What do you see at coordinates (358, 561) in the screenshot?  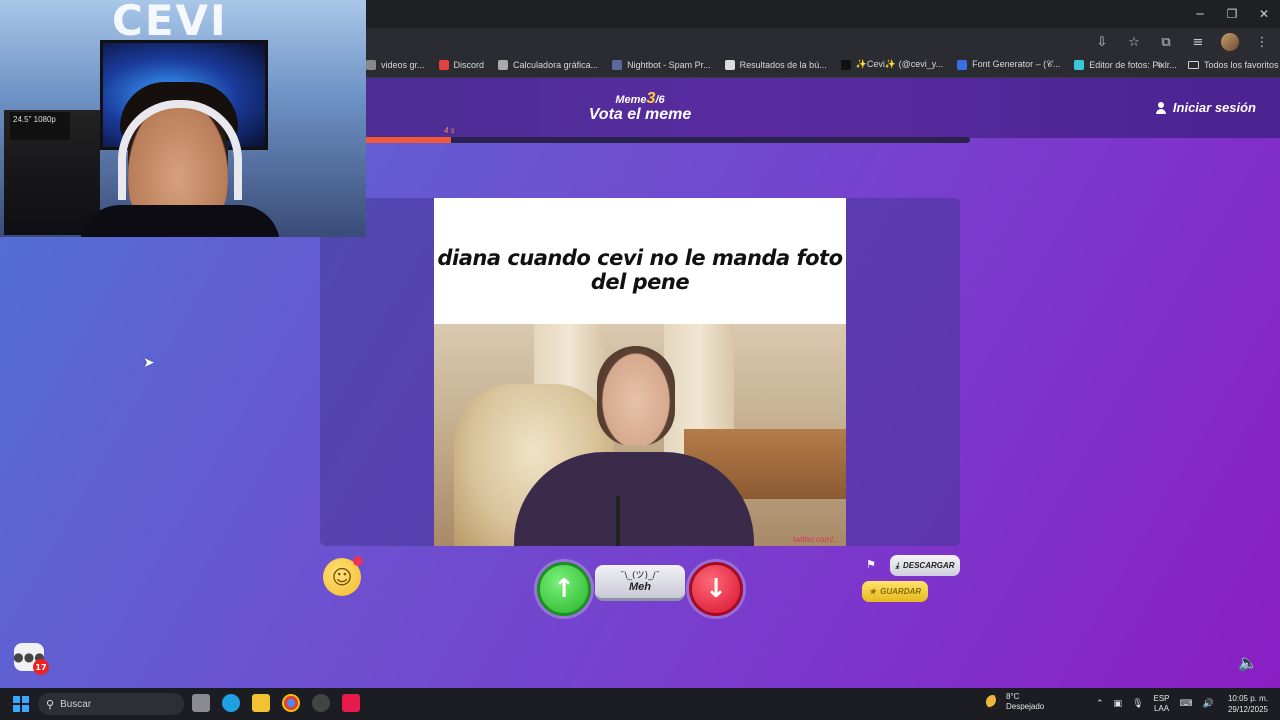 I see `heart-icon` at bounding box center [358, 561].